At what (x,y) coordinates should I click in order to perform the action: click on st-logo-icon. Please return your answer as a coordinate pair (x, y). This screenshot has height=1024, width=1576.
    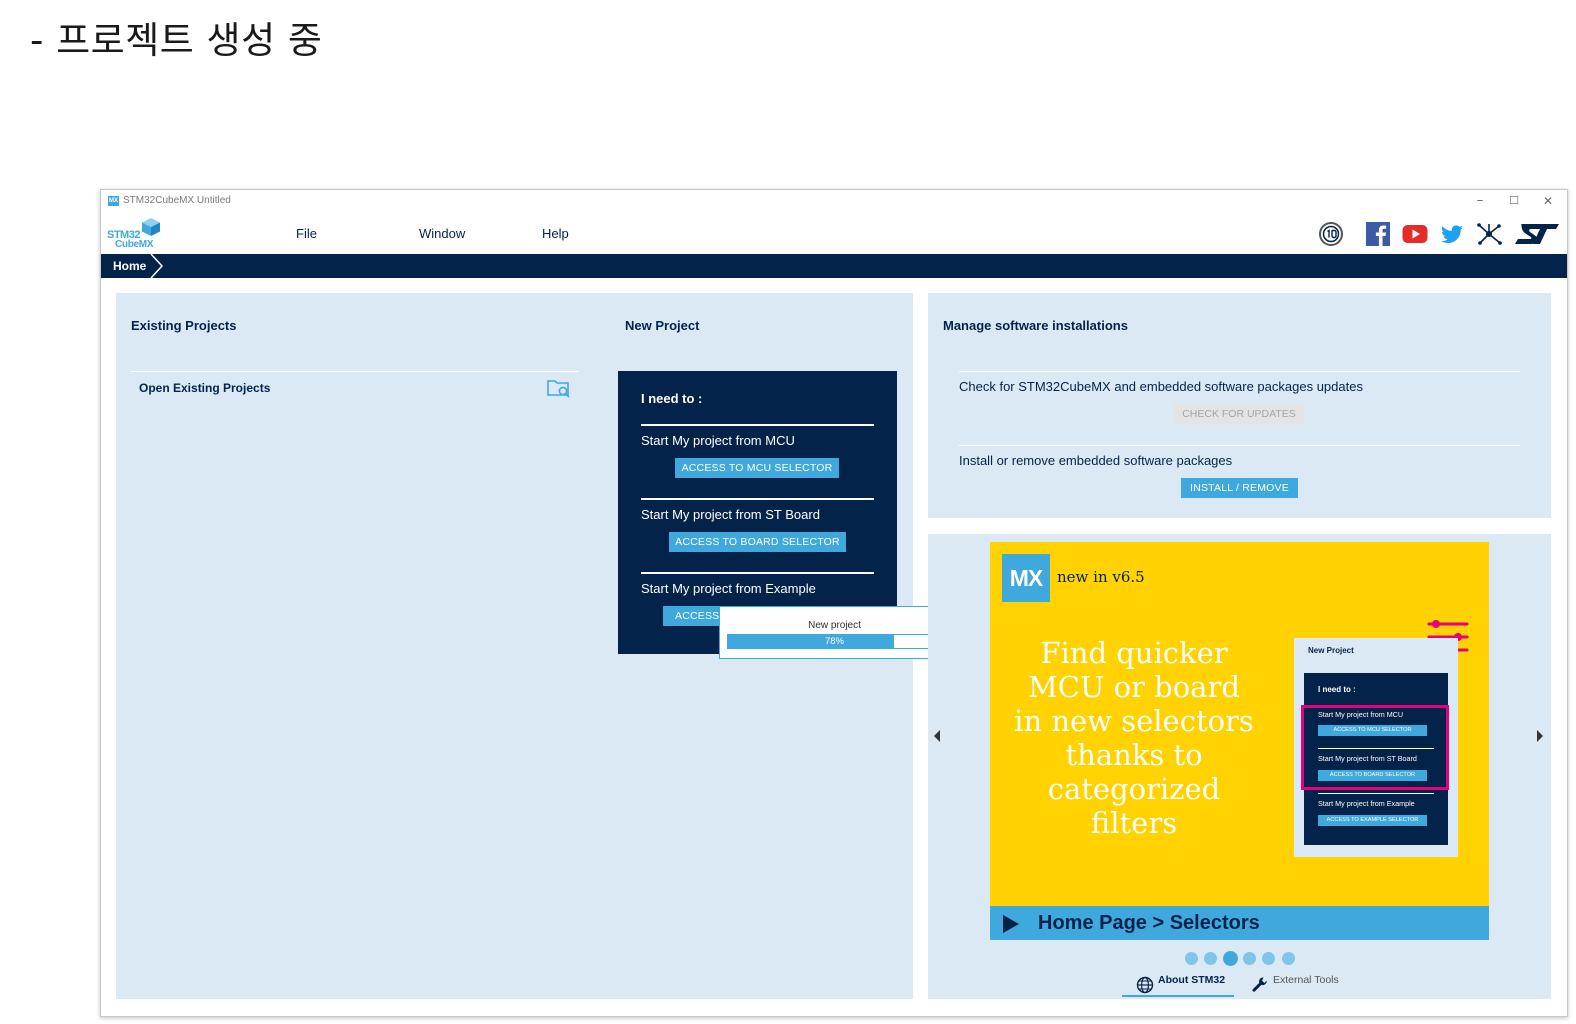
    Looking at the image, I should click on (1537, 234).